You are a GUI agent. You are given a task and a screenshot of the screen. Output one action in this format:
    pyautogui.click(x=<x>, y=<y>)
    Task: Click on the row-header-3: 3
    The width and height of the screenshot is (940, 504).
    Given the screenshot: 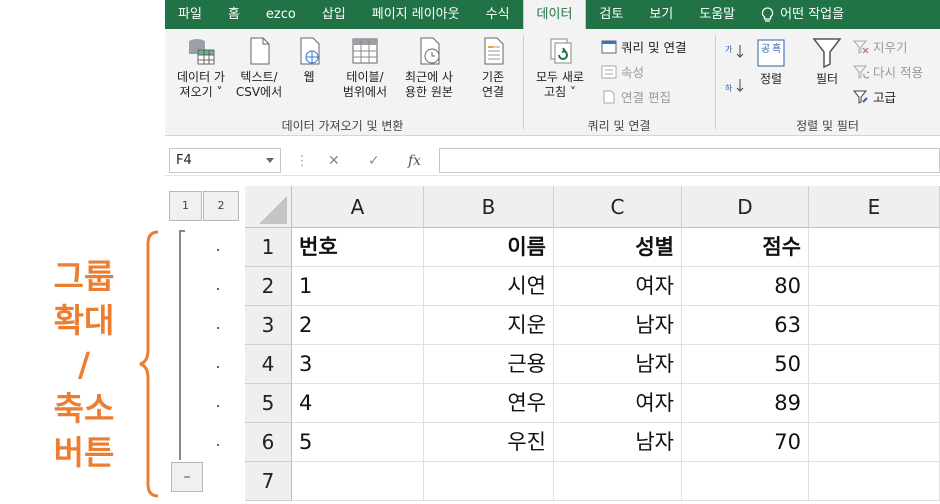 What is the action you would take?
    pyautogui.click(x=268, y=325)
    